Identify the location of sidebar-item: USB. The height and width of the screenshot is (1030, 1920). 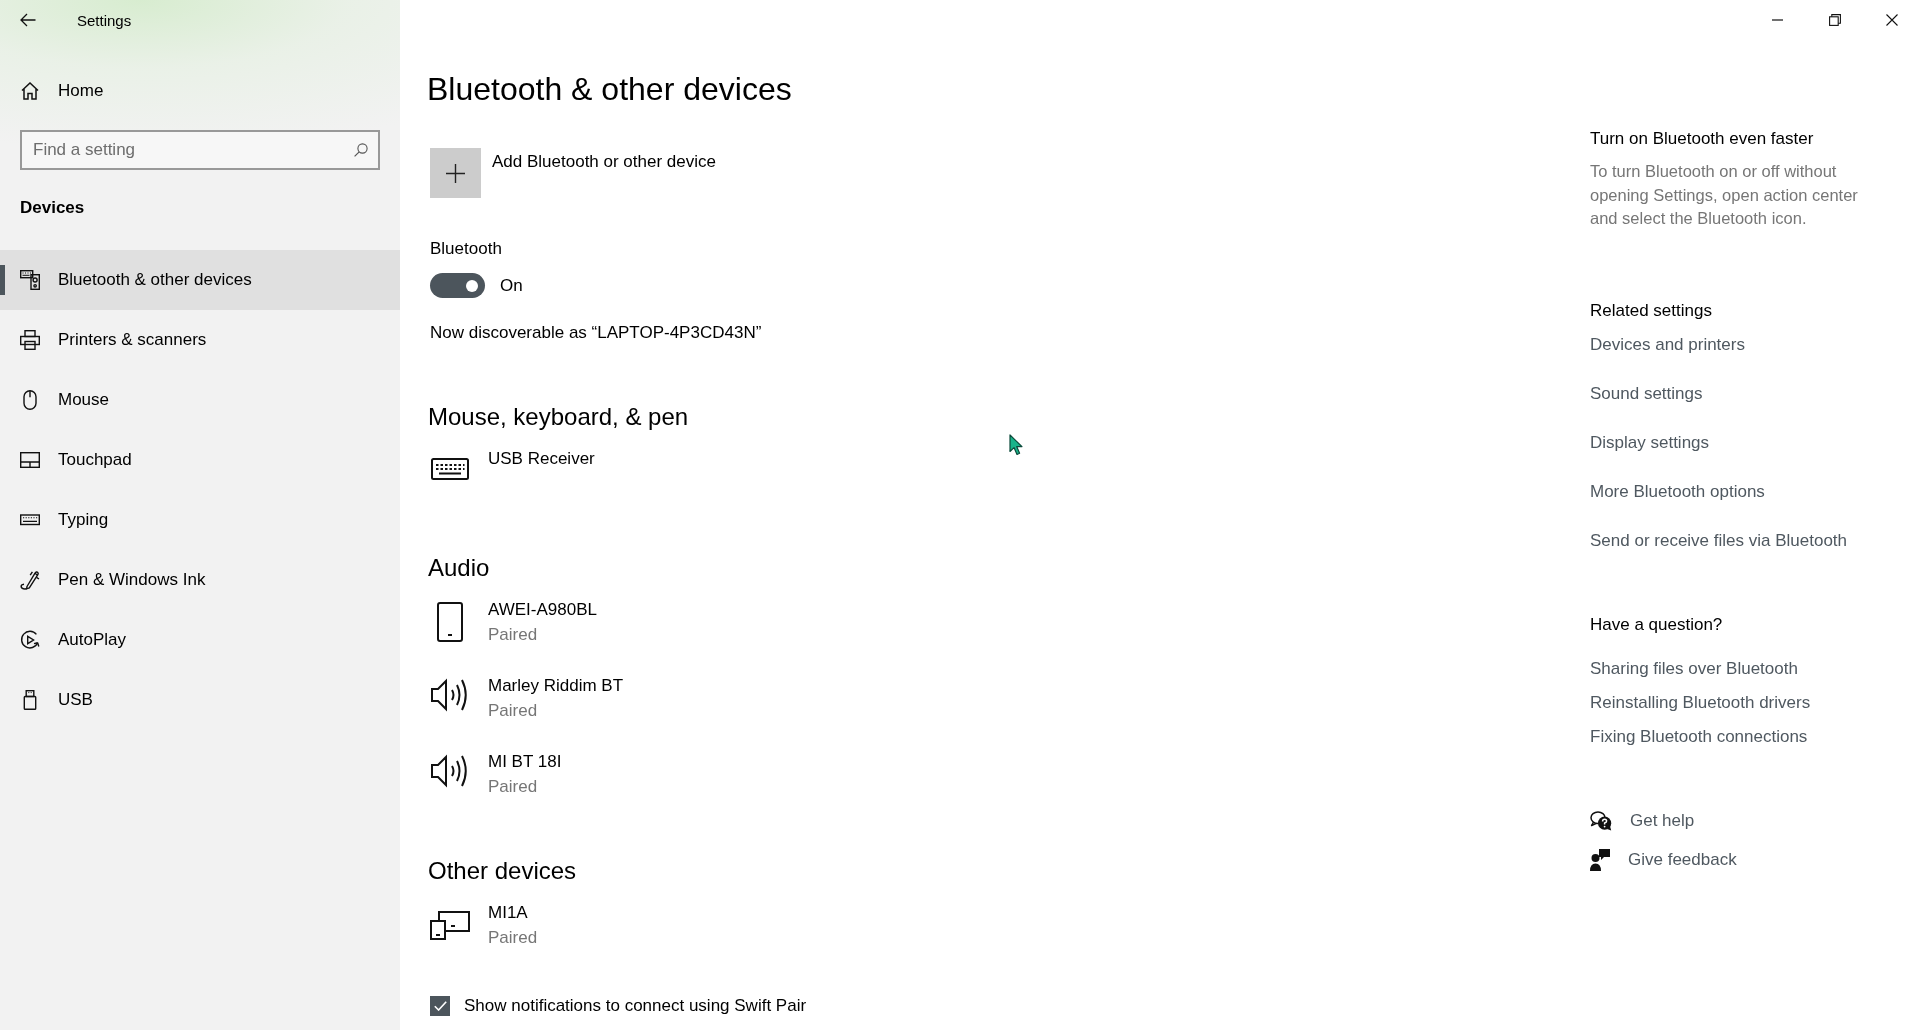
(200, 700).